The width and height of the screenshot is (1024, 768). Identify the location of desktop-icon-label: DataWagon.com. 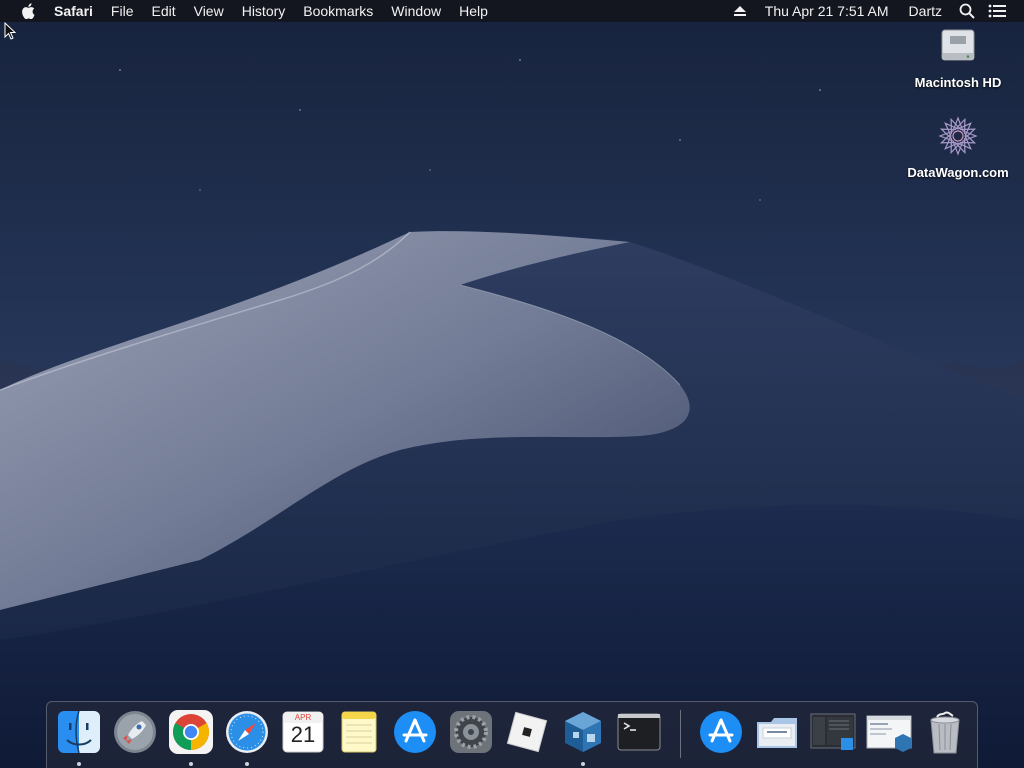
(958, 172).